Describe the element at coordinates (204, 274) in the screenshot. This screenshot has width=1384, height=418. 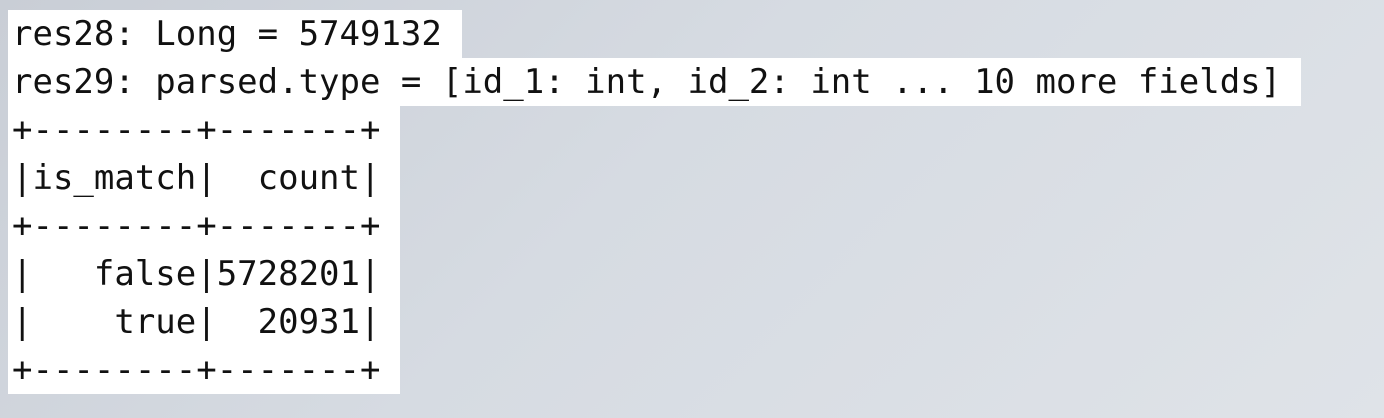
I see `table-row-false: | false|5728201|` at that location.